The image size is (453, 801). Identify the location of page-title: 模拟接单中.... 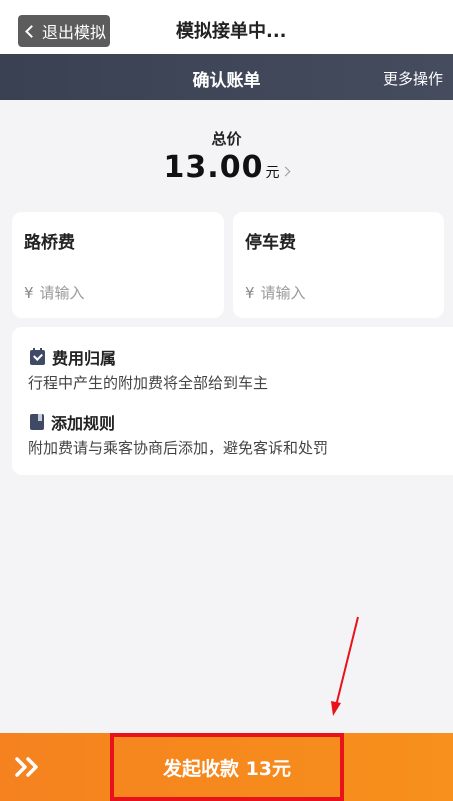
(231, 31).